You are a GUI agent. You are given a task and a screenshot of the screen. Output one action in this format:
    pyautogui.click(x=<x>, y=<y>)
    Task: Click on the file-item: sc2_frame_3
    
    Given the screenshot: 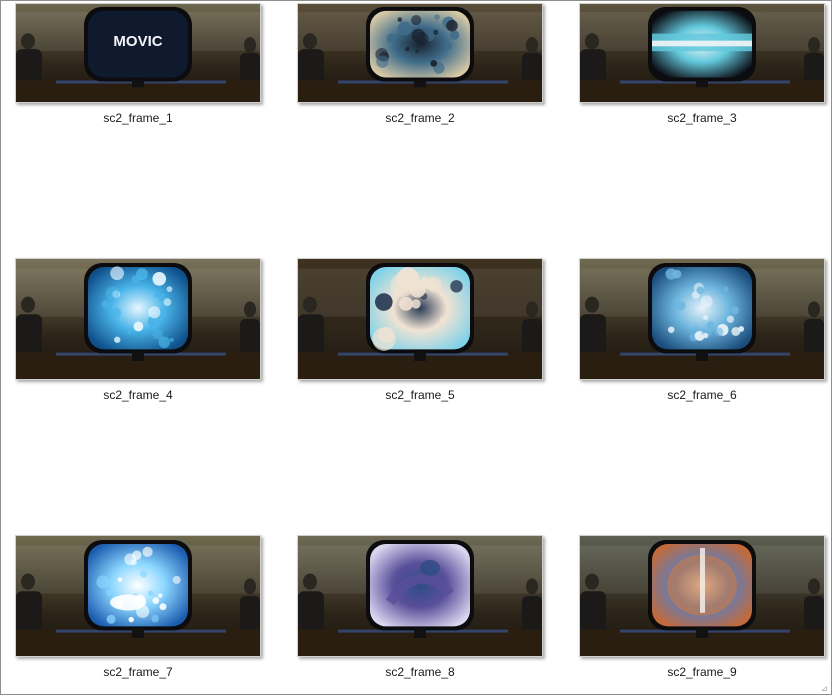 What is the action you would take?
    pyautogui.click(x=702, y=66)
    